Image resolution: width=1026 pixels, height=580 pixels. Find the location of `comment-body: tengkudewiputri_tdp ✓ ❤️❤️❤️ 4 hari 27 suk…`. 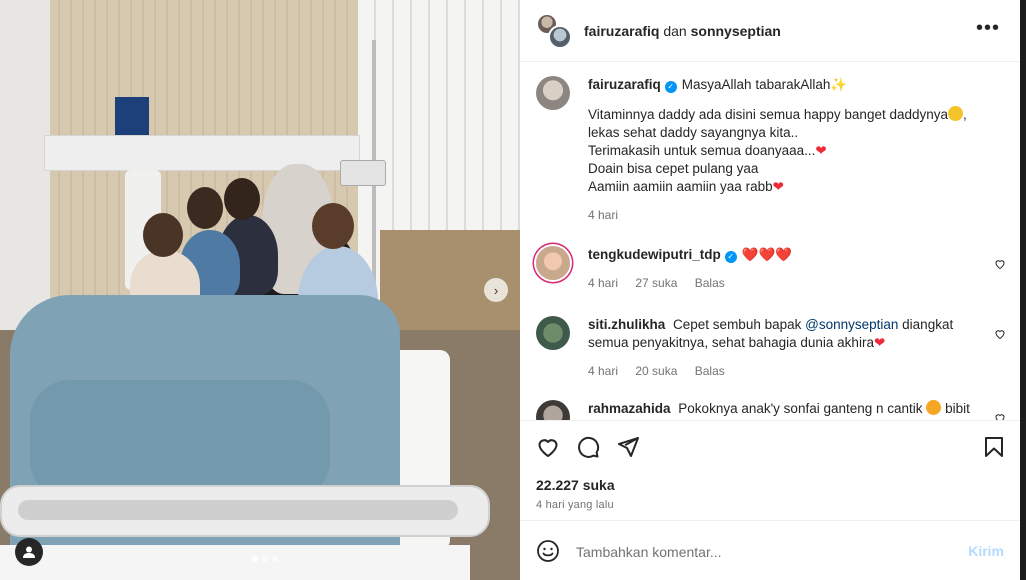

comment-body: tengkudewiputri_tdp ✓ ❤️❤️❤️ 4 hari 27 suk… is located at coordinates (783, 269).